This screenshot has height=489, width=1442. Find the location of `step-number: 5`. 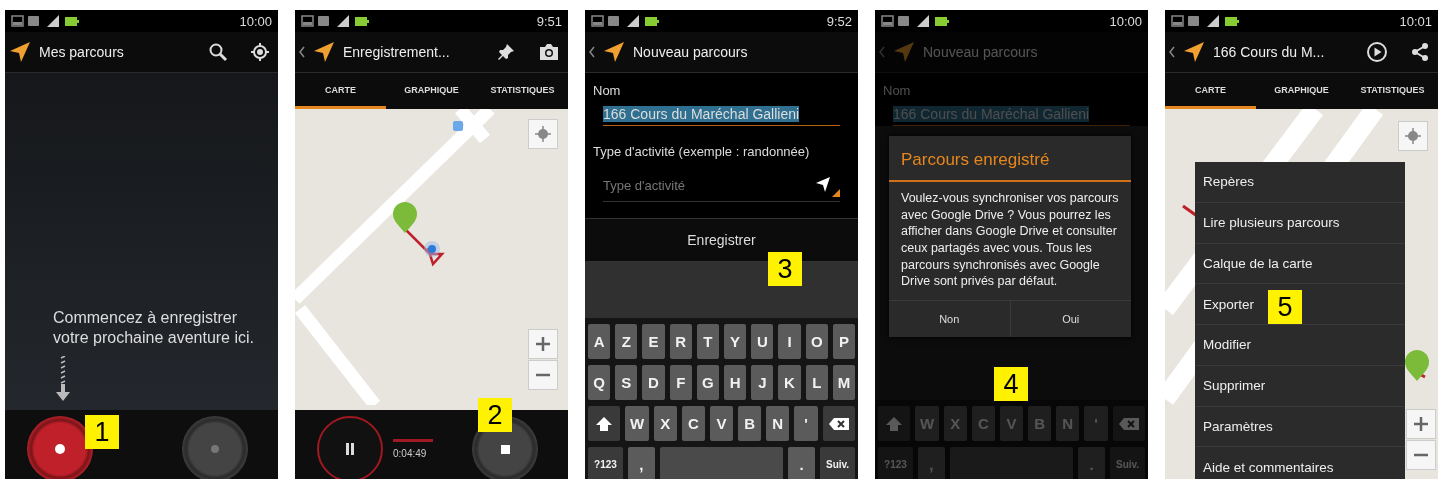

step-number: 5 is located at coordinates (1285, 307).